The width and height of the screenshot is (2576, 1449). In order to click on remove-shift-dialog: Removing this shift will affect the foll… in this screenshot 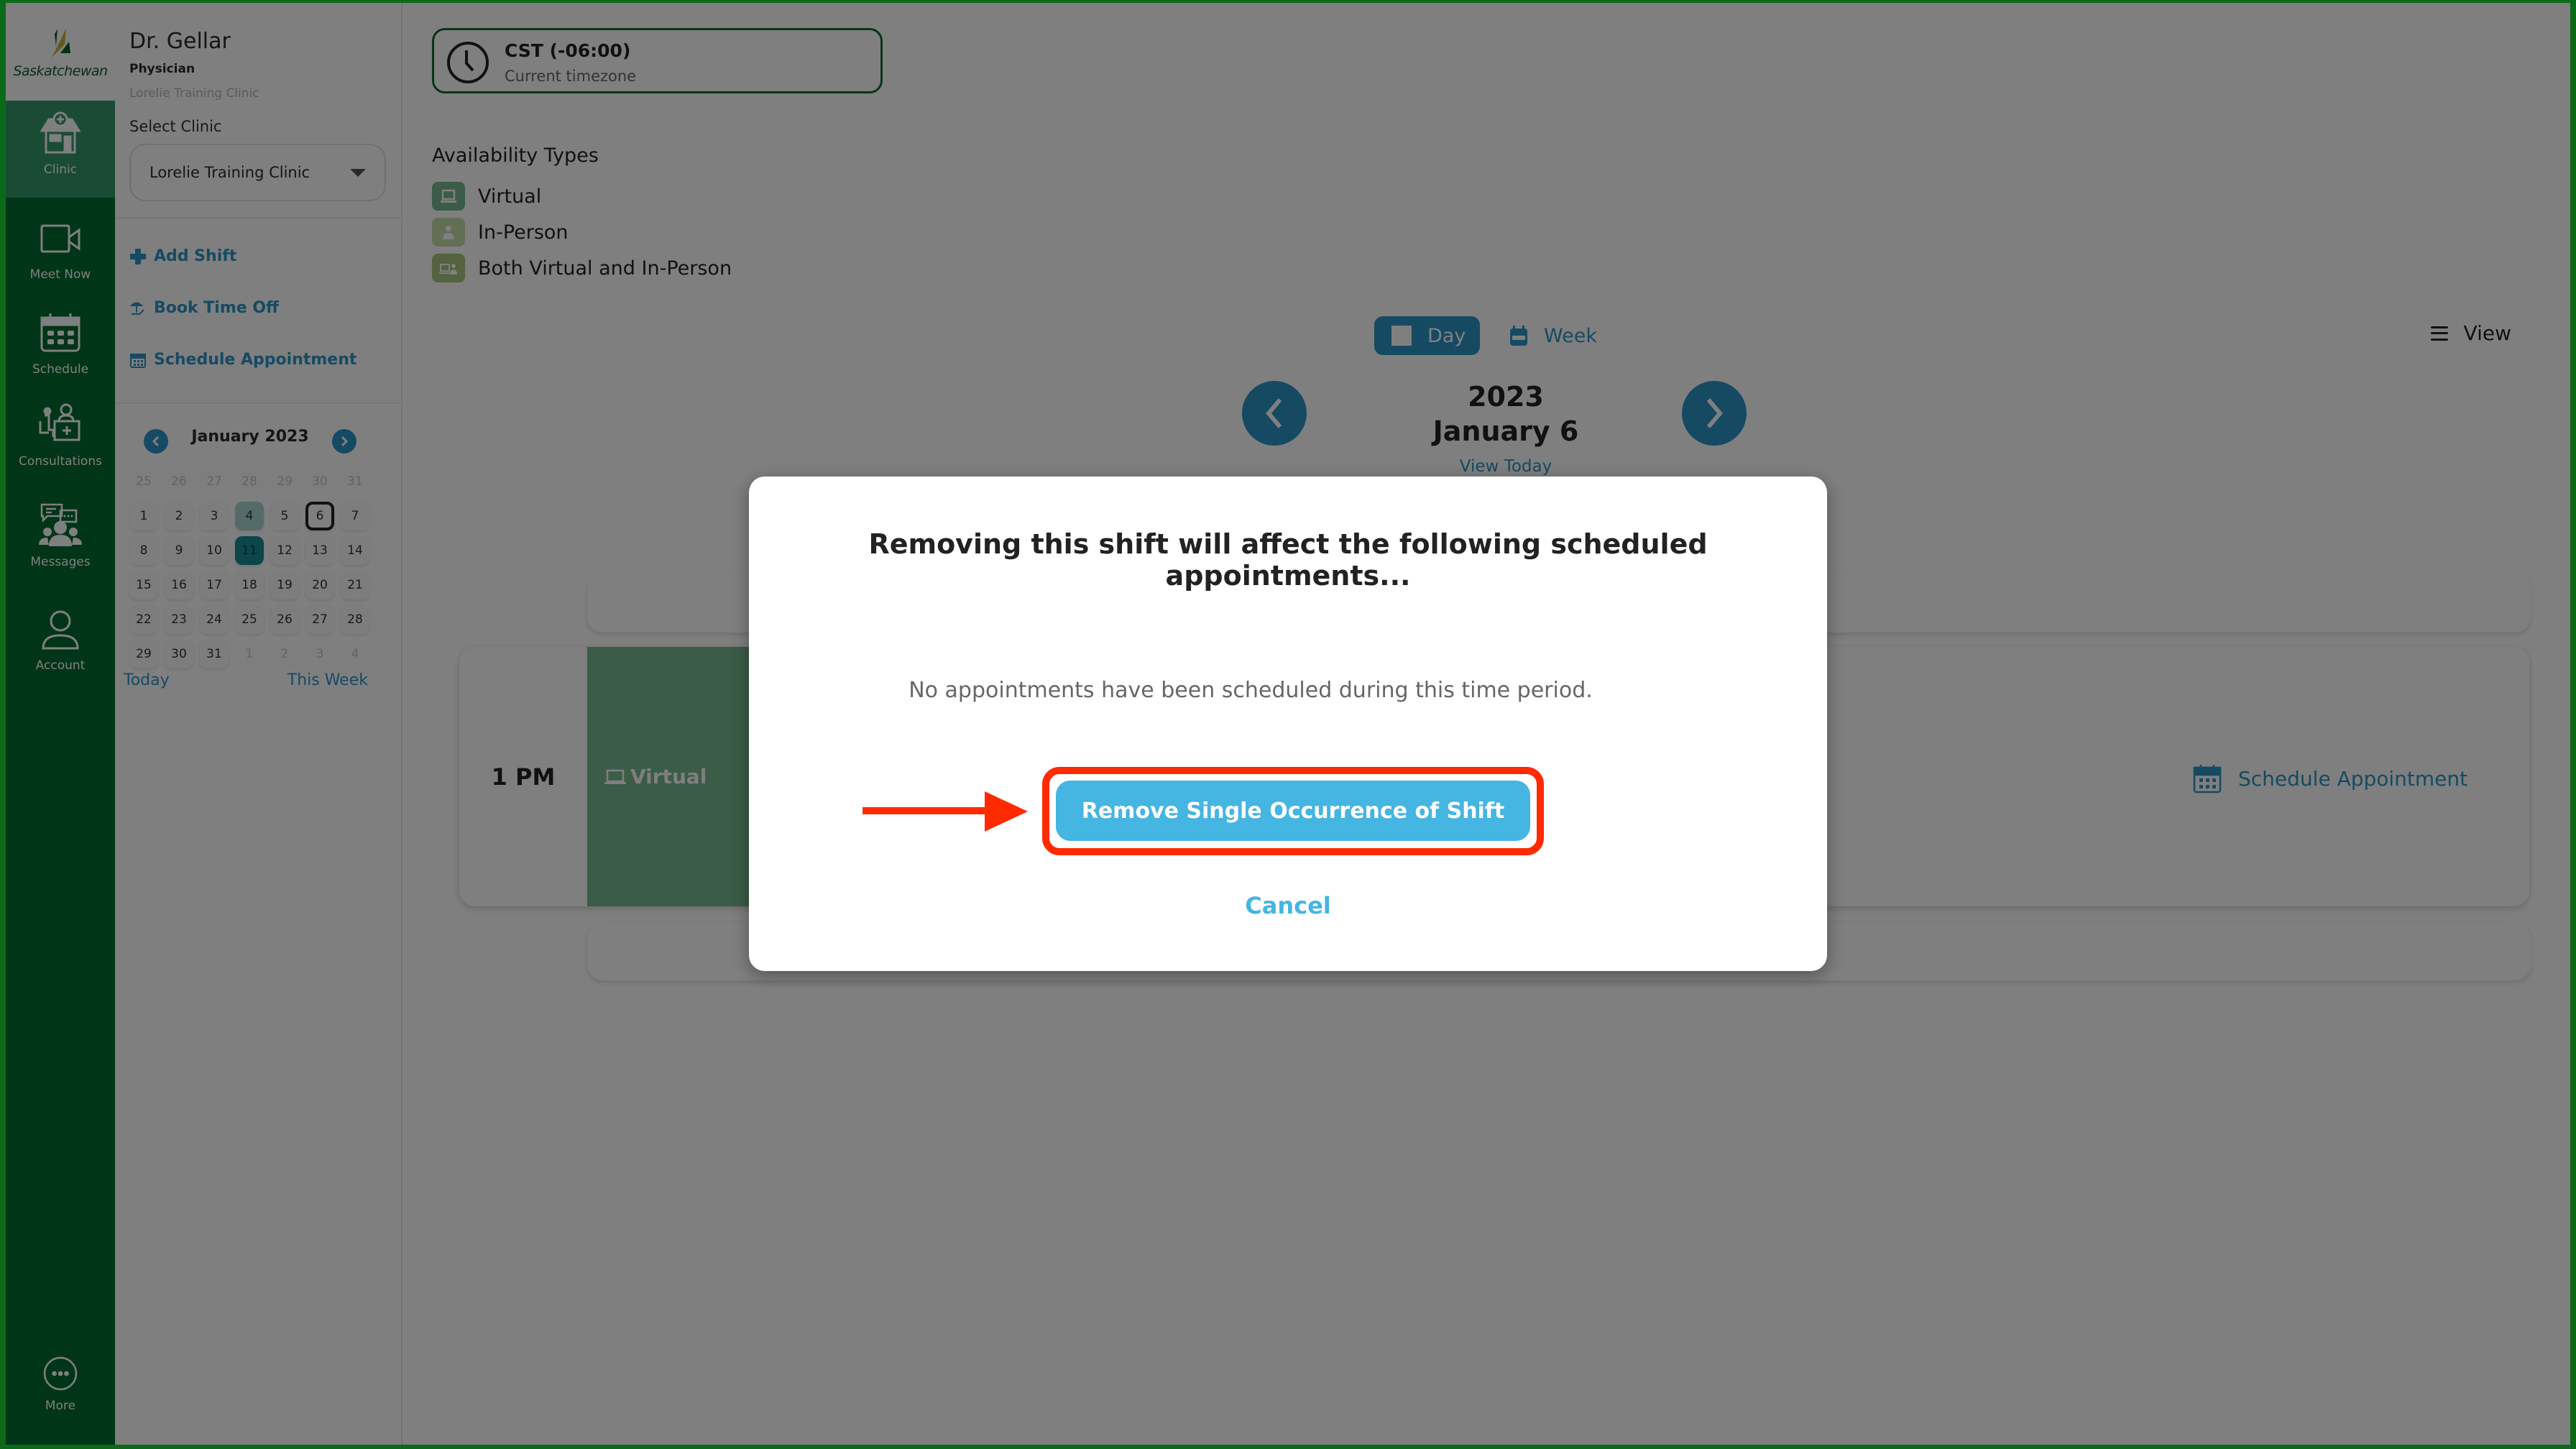, I will do `click(1288, 724)`.